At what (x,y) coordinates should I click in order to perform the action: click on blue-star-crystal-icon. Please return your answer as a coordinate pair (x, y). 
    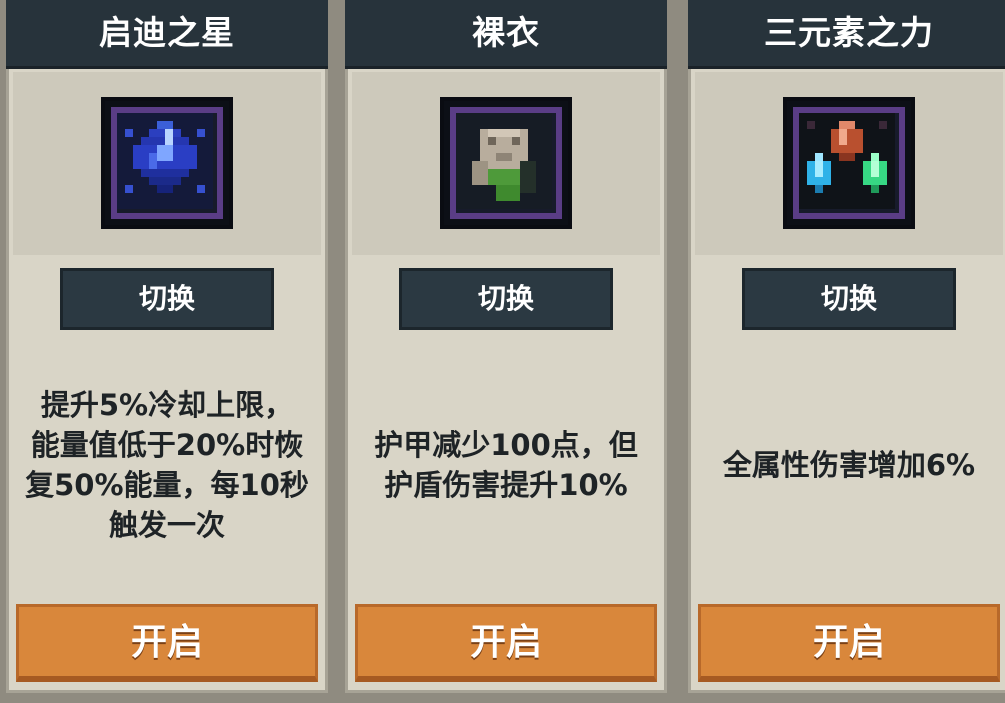
    Looking at the image, I should click on (167, 163).